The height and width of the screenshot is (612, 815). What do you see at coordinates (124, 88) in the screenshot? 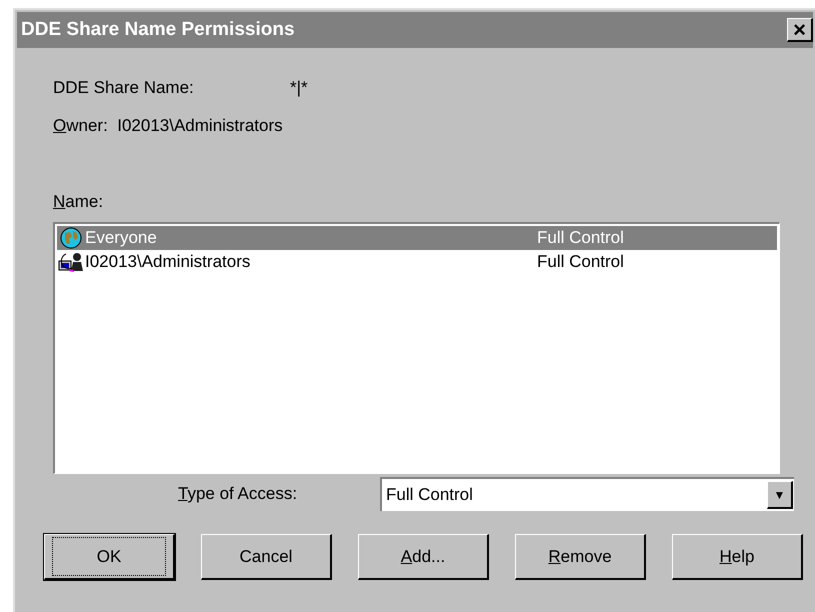
I see `share-name-label: DDE Share Name:` at bounding box center [124, 88].